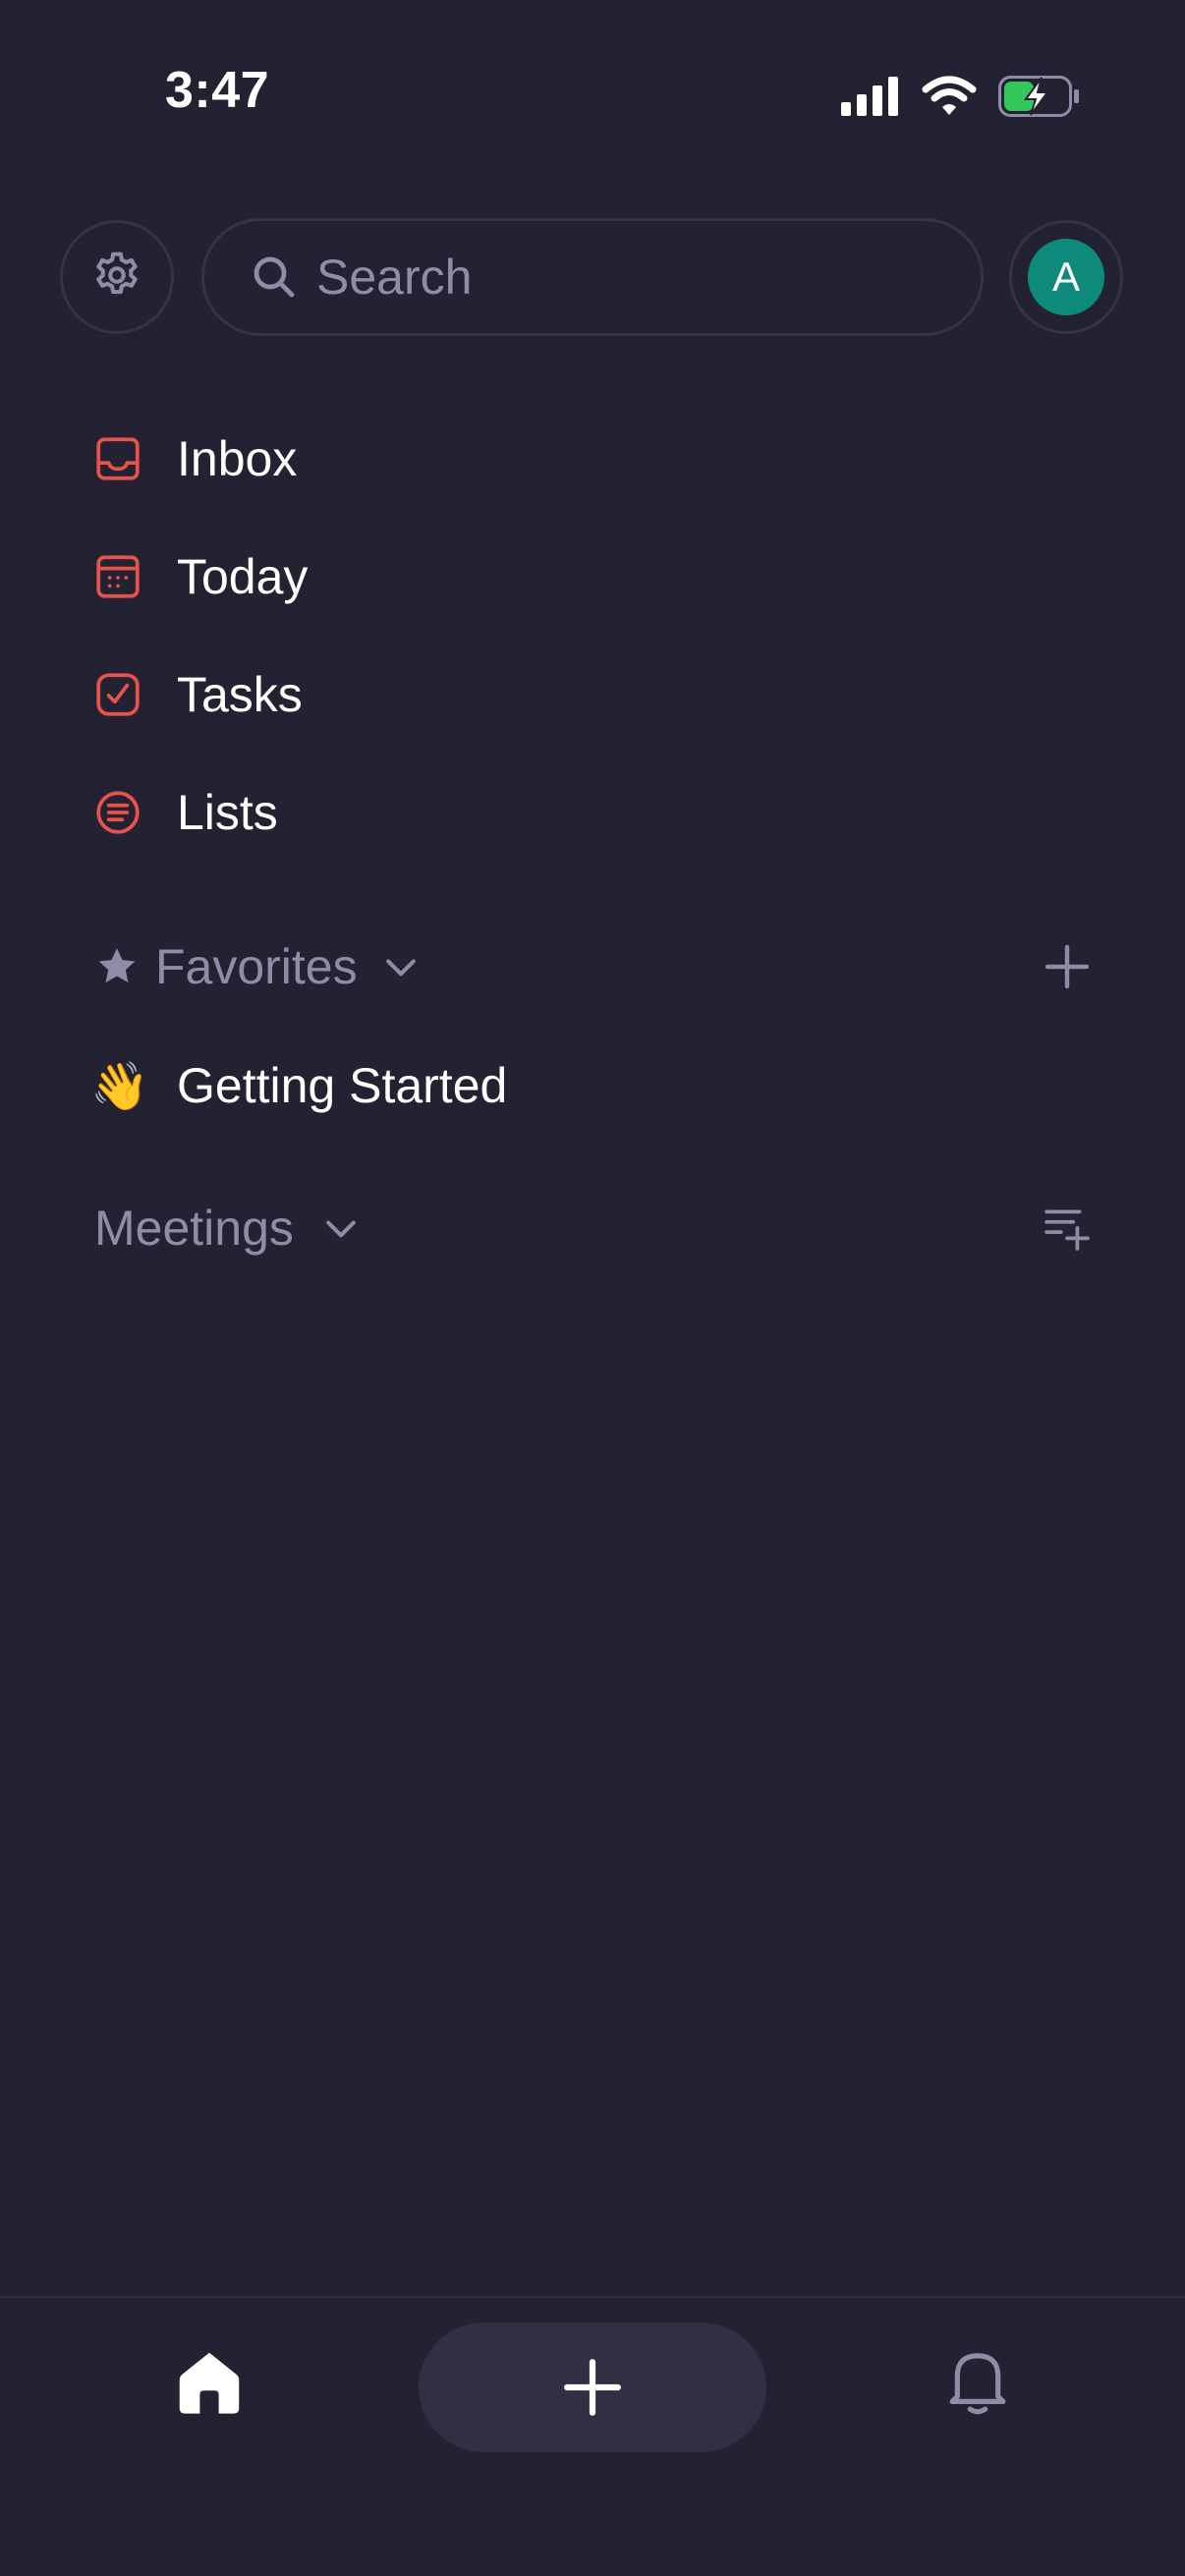 The image size is (1185, 2576). I want to click on bell-icon, so click(978, 2382).